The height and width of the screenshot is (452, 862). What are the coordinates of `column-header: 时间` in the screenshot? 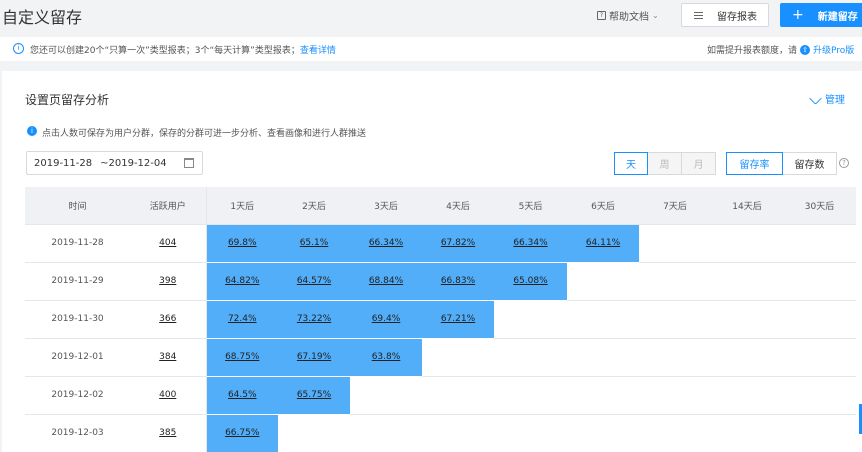 It's located at (77, 206).